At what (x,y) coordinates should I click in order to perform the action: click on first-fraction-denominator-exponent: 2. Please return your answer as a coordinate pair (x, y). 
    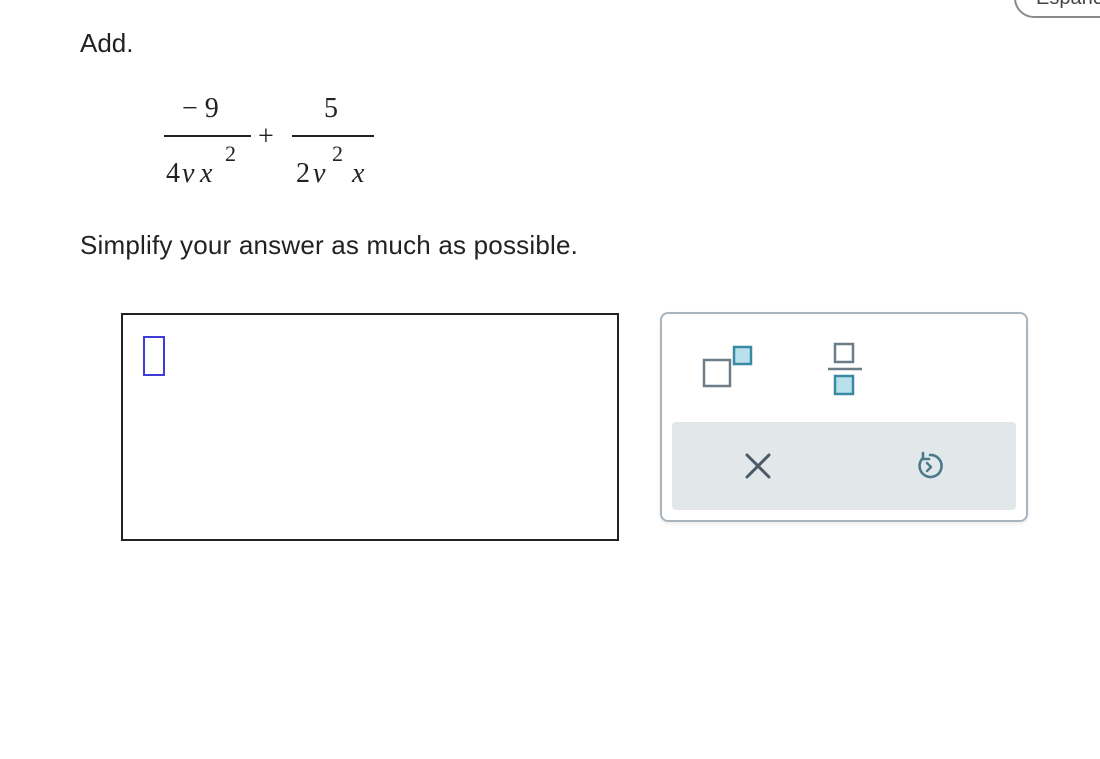
    Looking at the image, I should click on (230, 153).